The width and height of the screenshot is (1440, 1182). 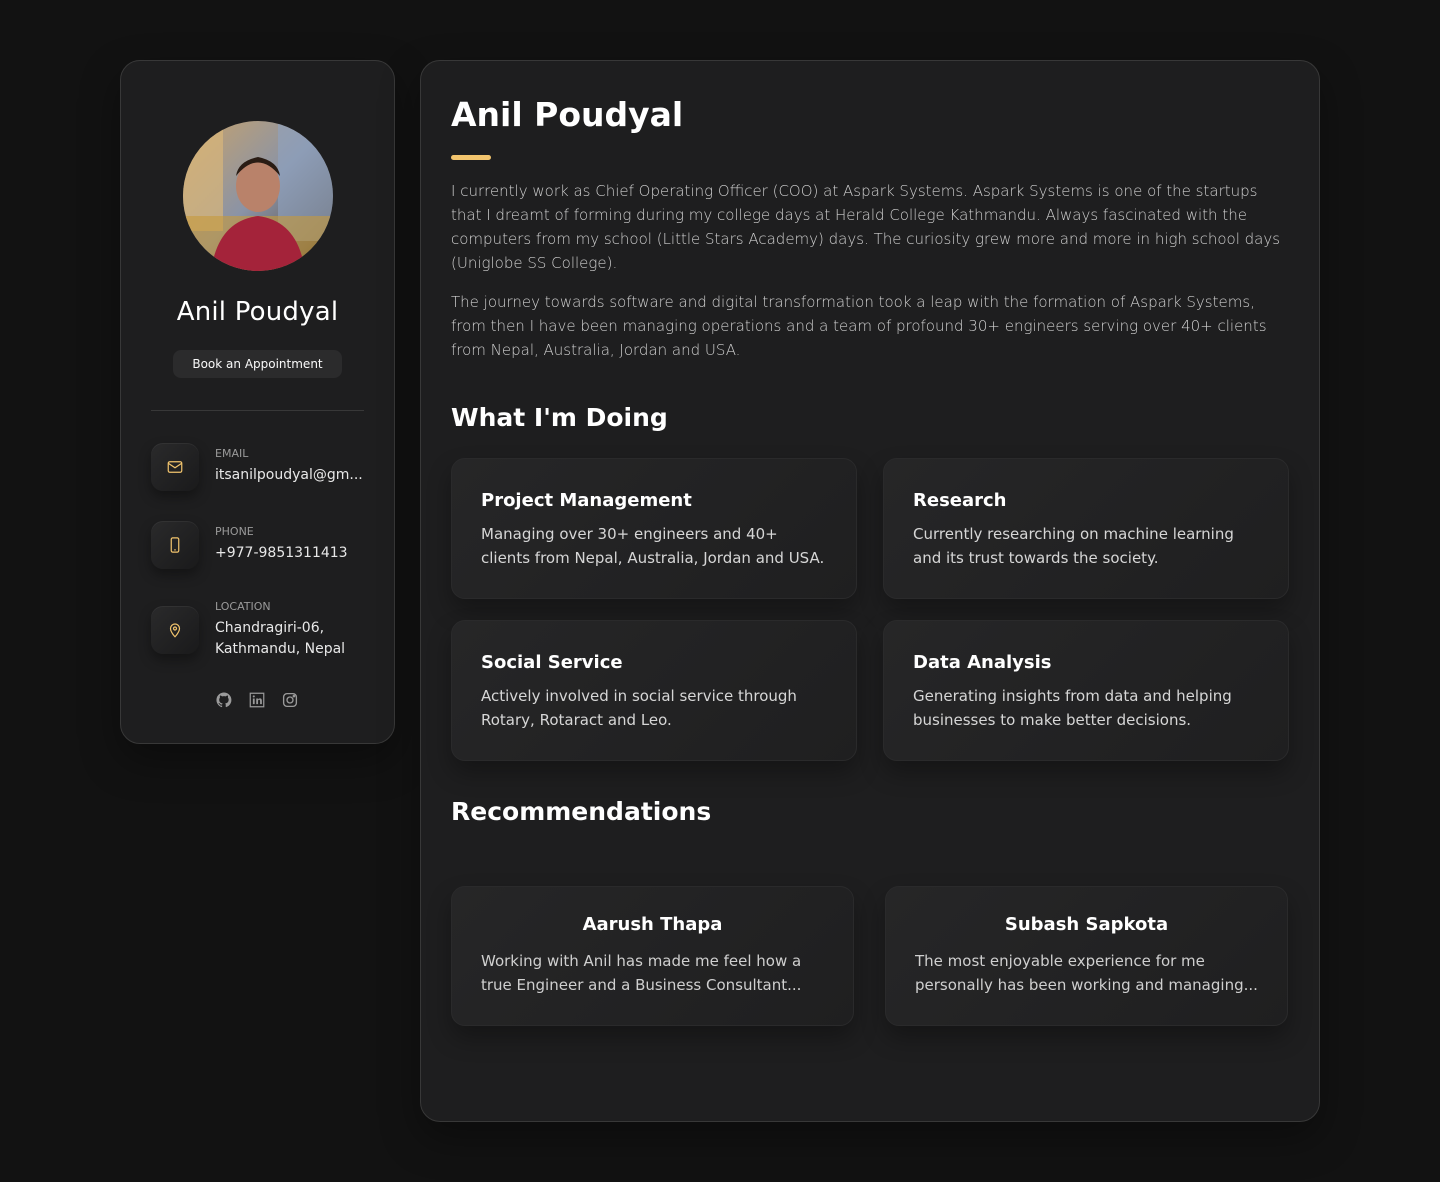 I want to click on location-value: Chandragiri-06, Kathmandu, Nepal, so click(x=280, y=638).